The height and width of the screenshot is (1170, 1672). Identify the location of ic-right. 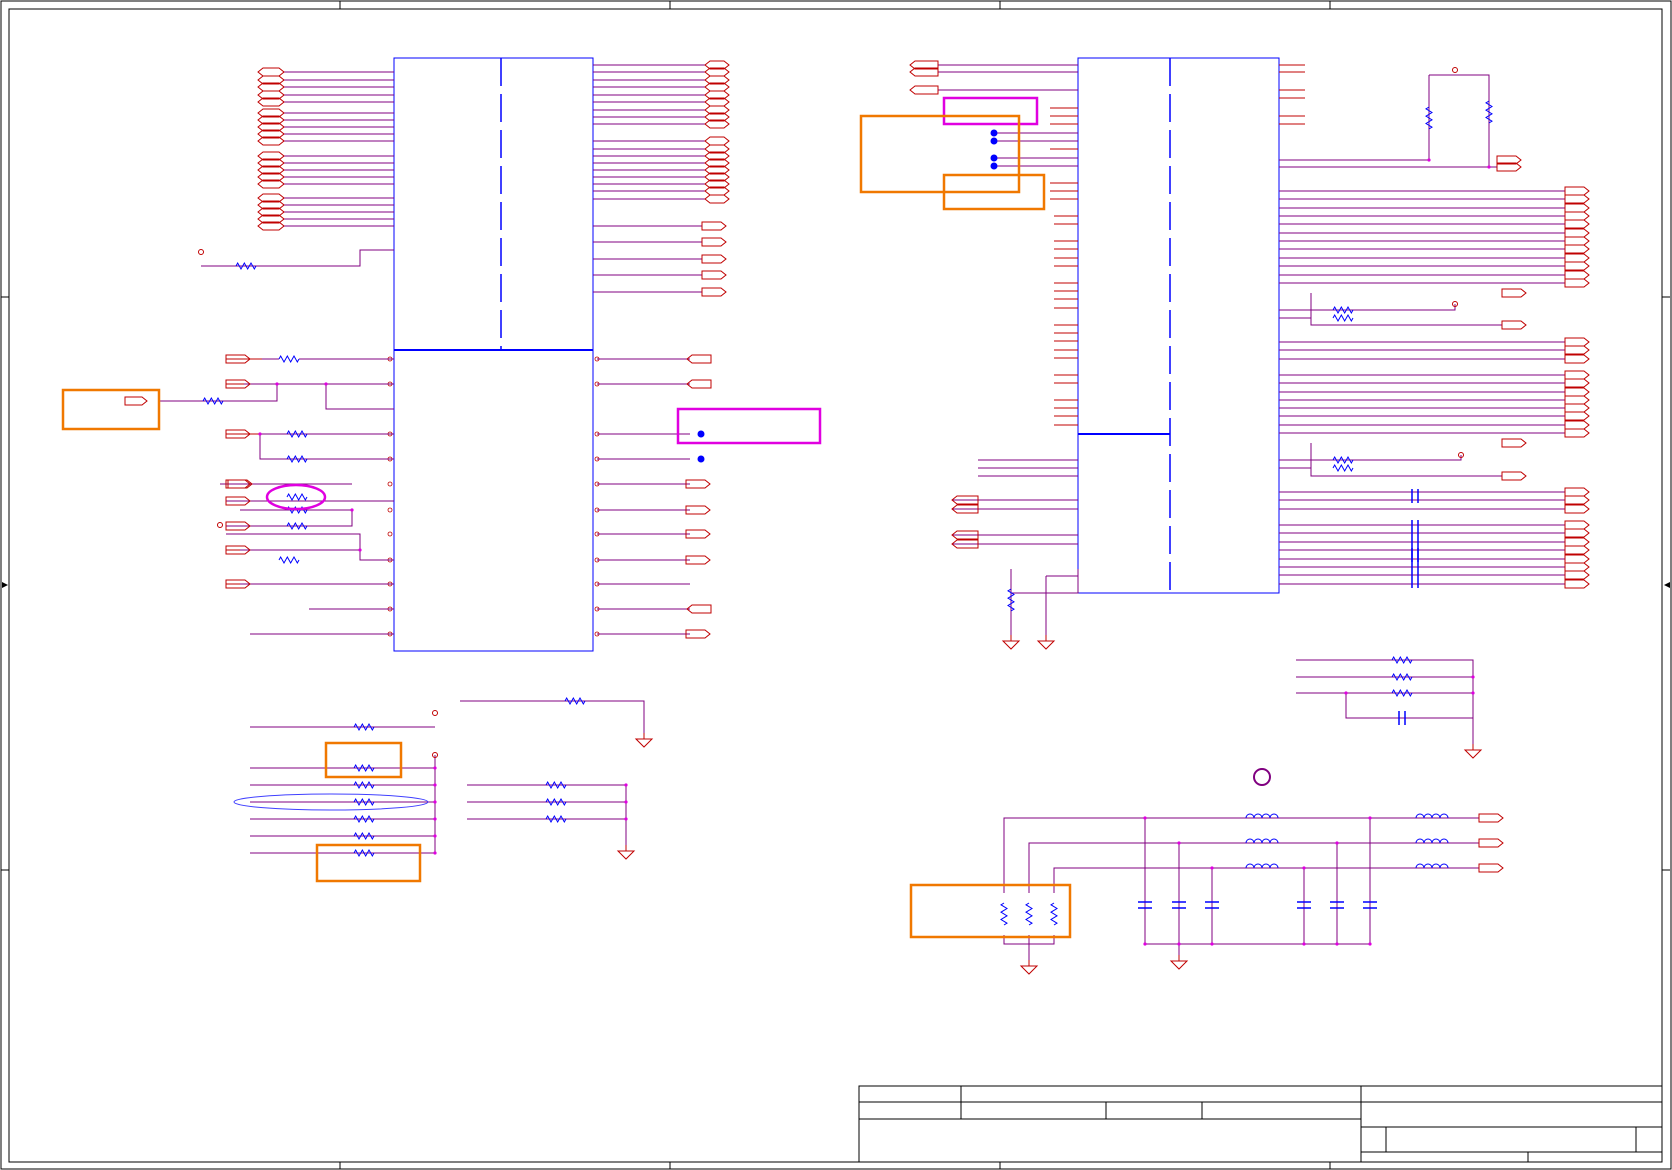
(1178, 325).